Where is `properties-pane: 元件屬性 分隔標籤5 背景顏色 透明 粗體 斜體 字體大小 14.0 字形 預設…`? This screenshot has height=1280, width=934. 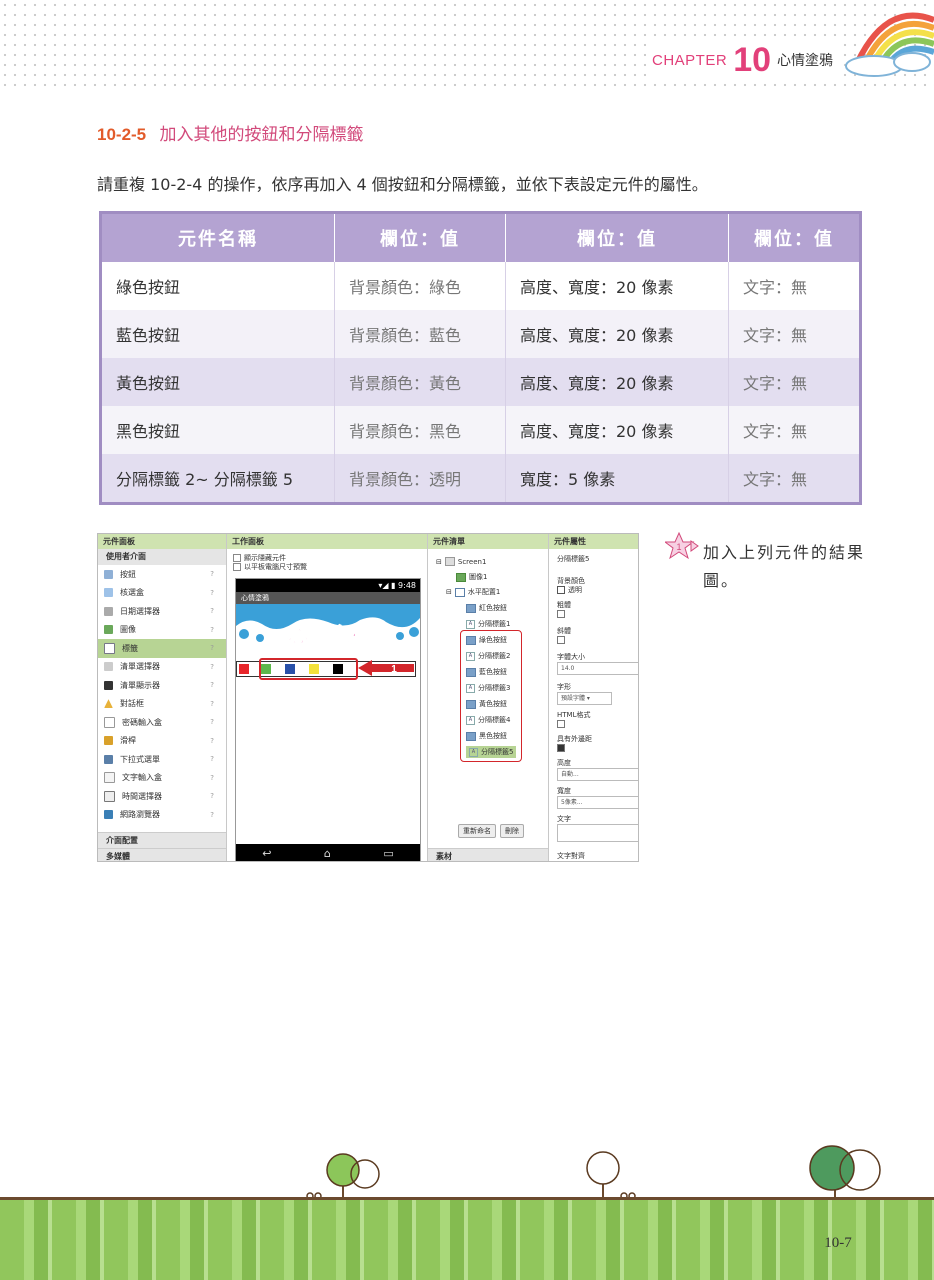 properties-pane: 元件屬性 分隔標籤5 背景顏色 透明 粗體 斜體 字體大小 14.0 字形 預設… is located at coordinates (593, 697).